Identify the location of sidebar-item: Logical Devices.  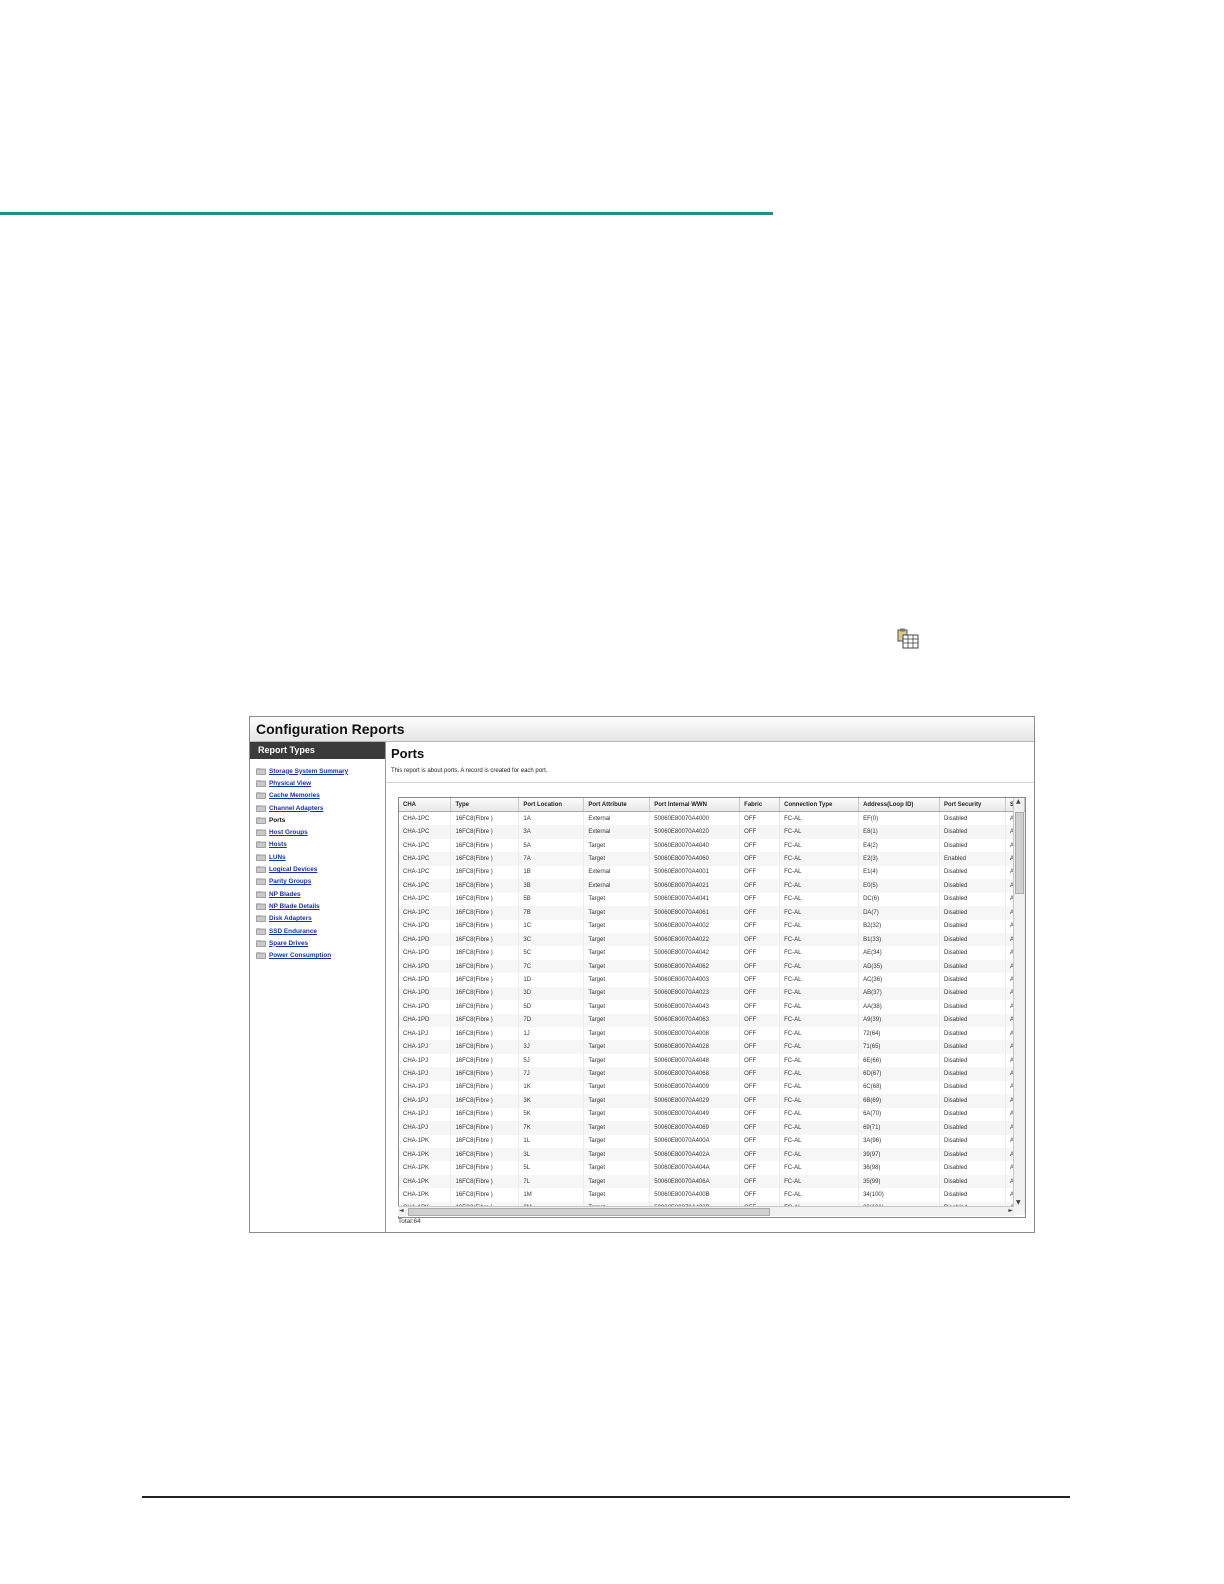
(320, 869).